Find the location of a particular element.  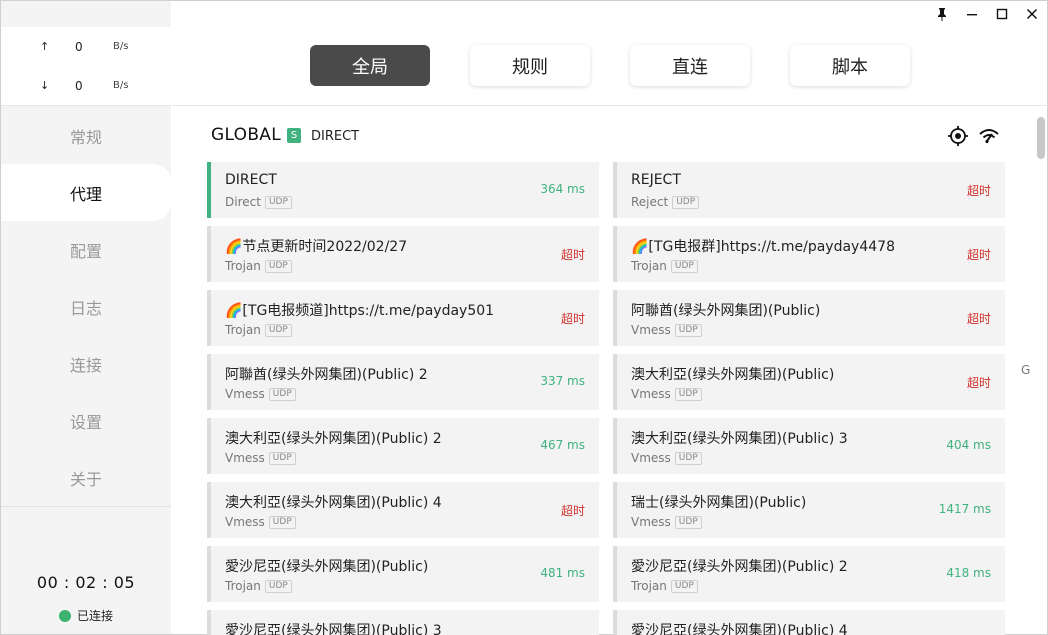

upload-unit: B/s is located at coordinates (121, 46).